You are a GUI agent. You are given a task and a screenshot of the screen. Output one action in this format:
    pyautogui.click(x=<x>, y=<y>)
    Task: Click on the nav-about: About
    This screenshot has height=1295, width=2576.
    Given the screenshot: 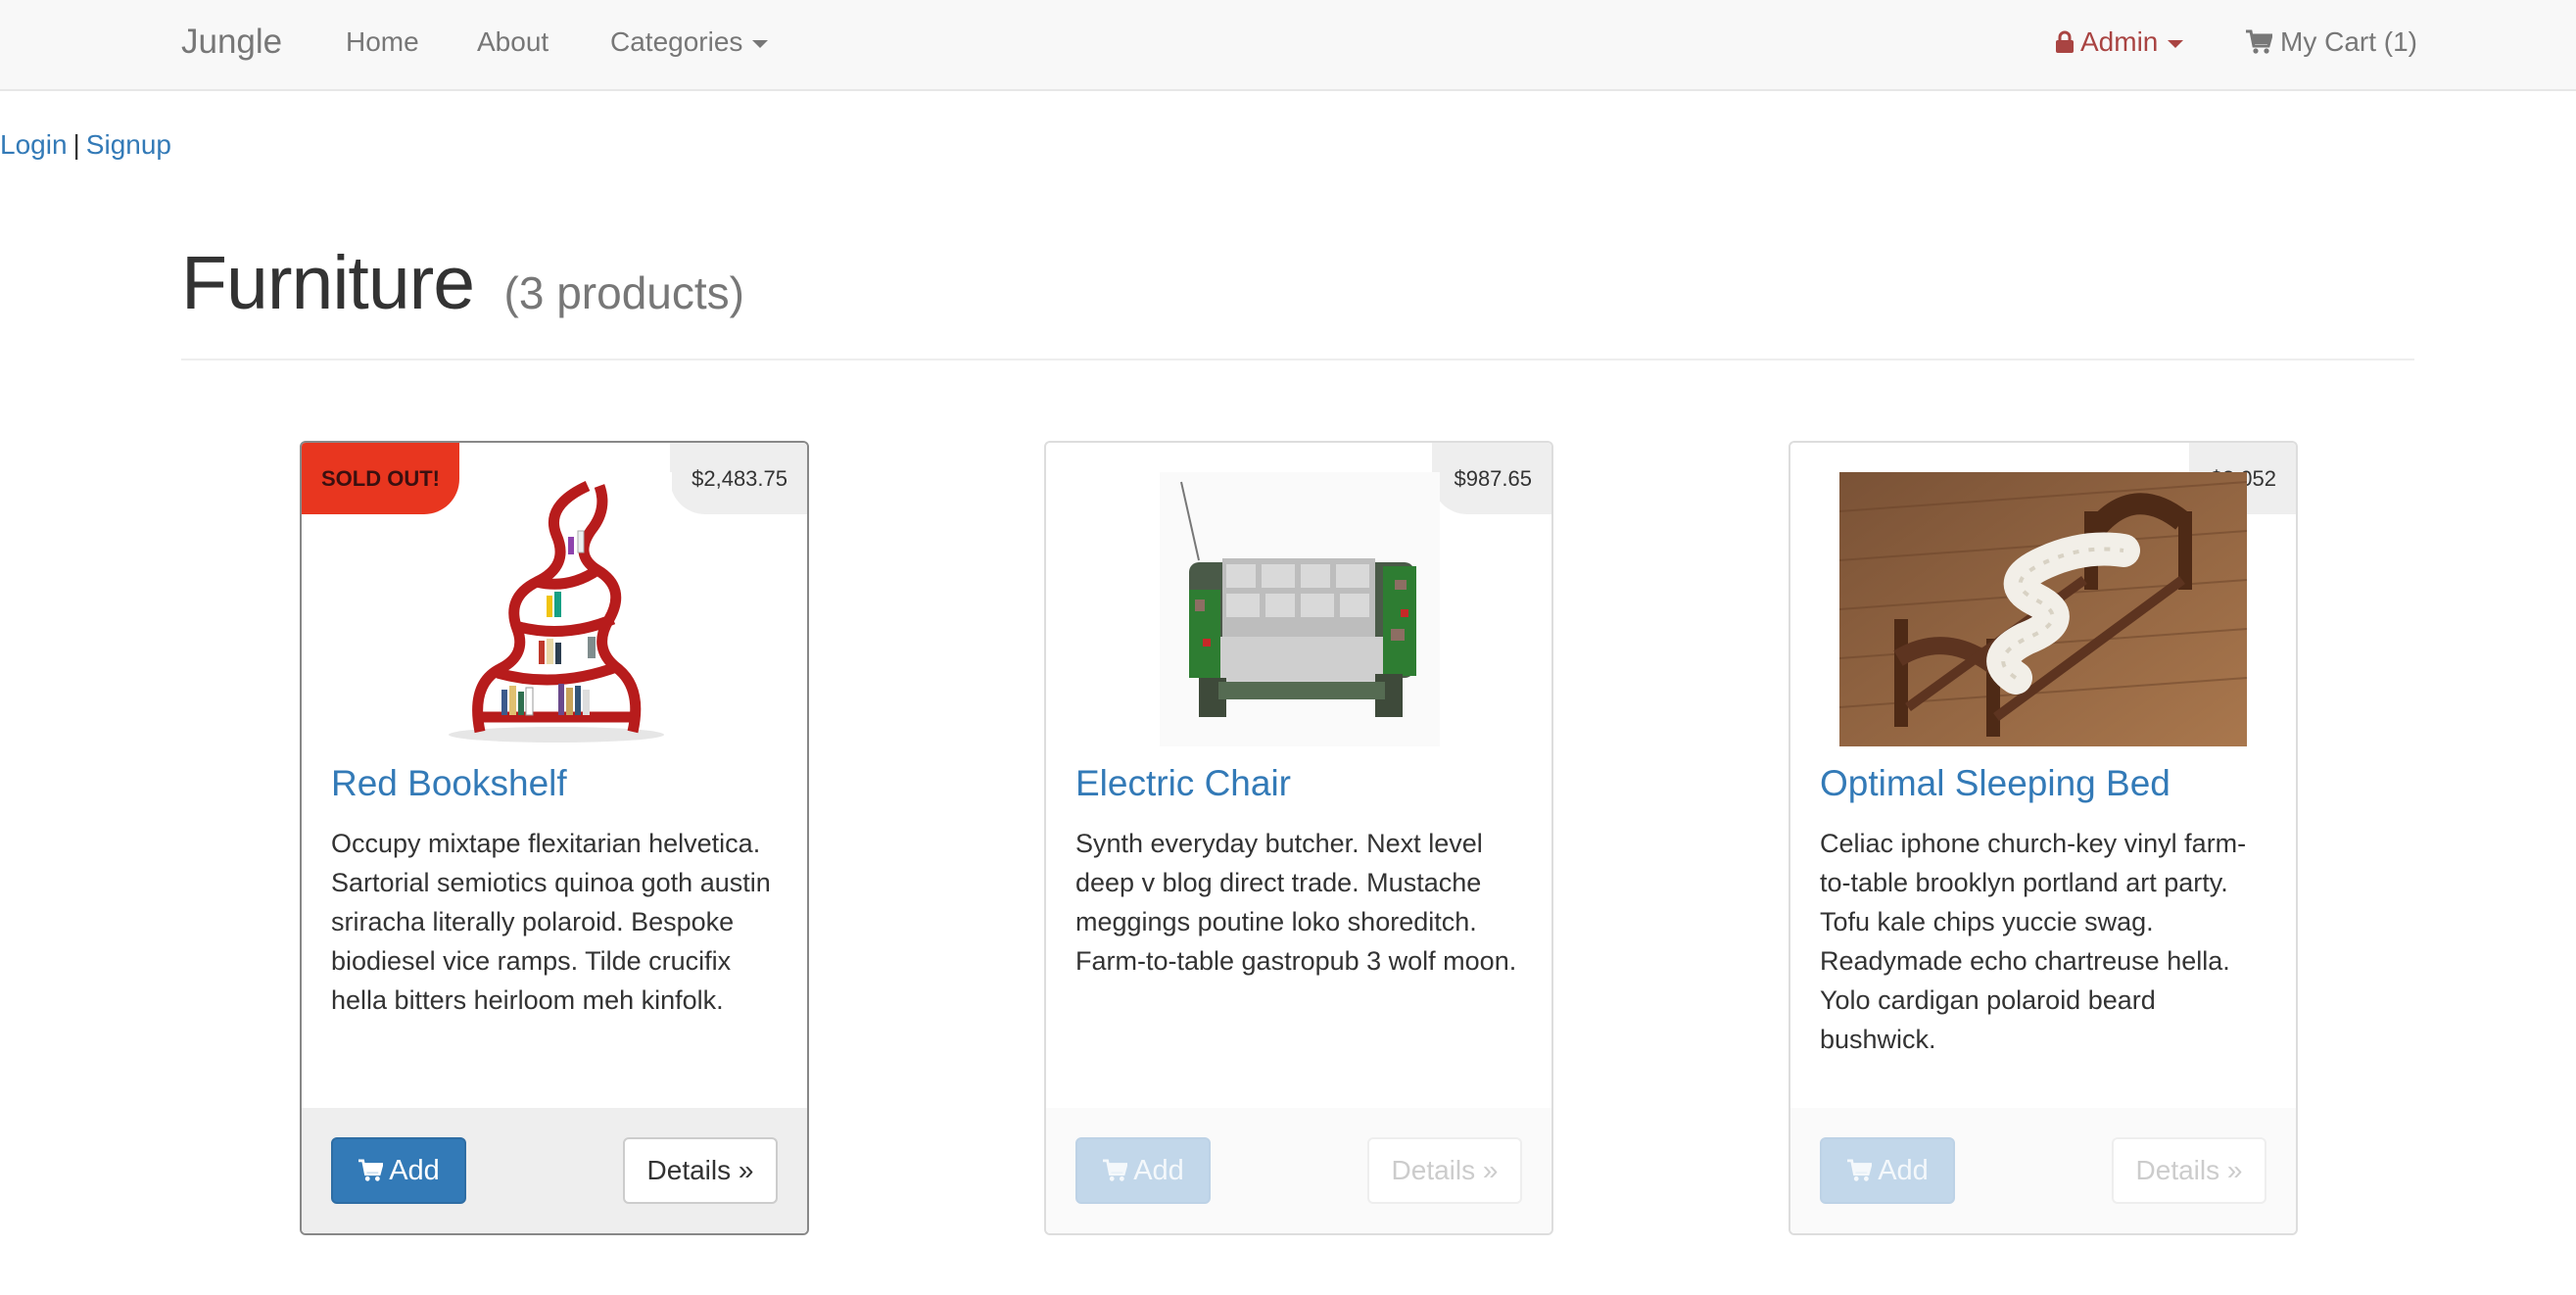 What is the action you would take?
    pyautogui.click(x=513, y=42)
    